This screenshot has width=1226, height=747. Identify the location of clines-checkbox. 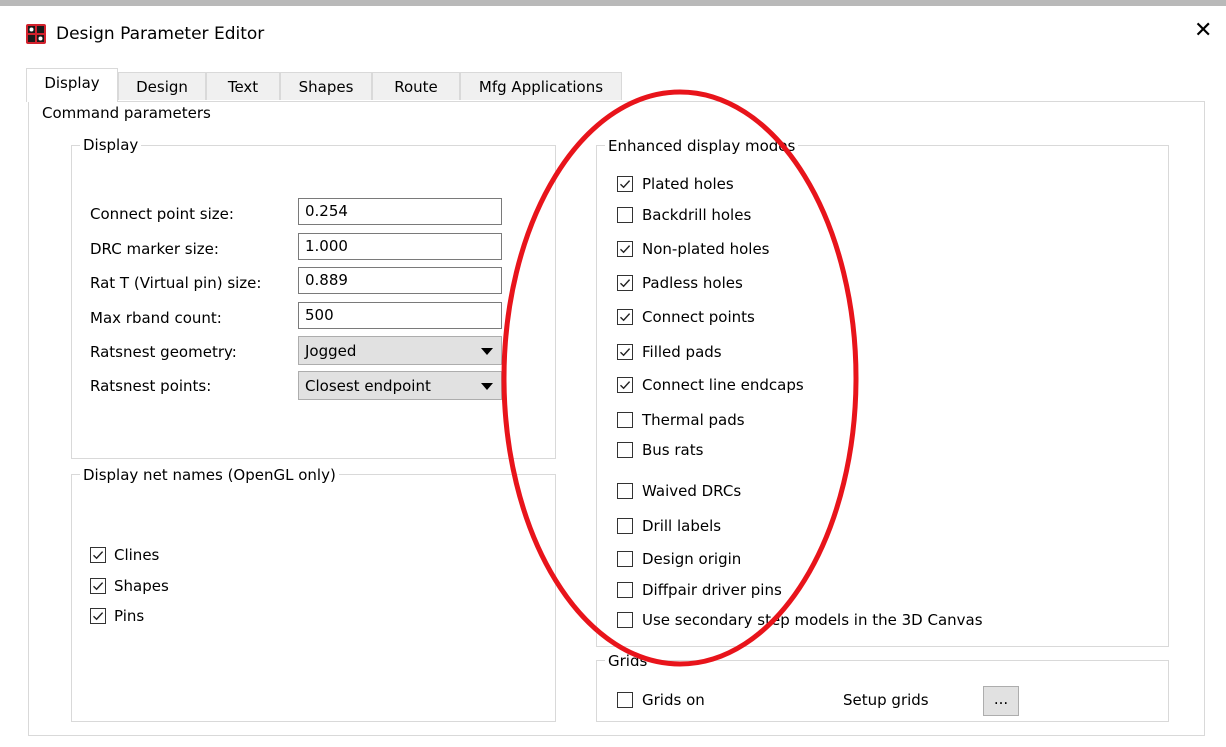
(98, 555).